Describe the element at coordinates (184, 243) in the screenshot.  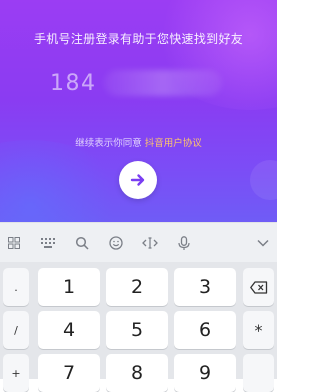
I see `microphone-icon` at that location.